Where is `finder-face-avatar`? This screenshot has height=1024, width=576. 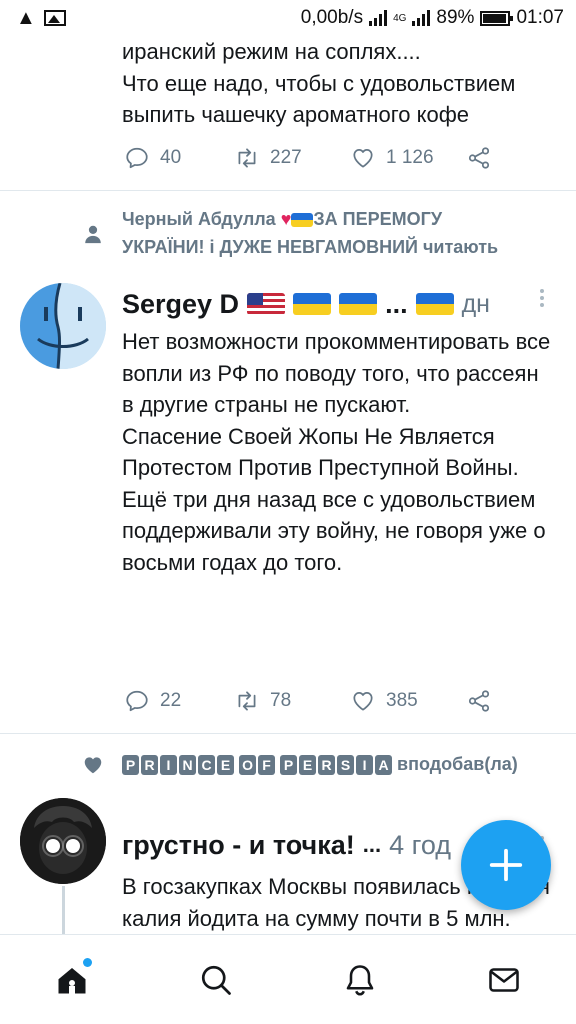
finder-face-avatar is located at coordinates (63, 326).